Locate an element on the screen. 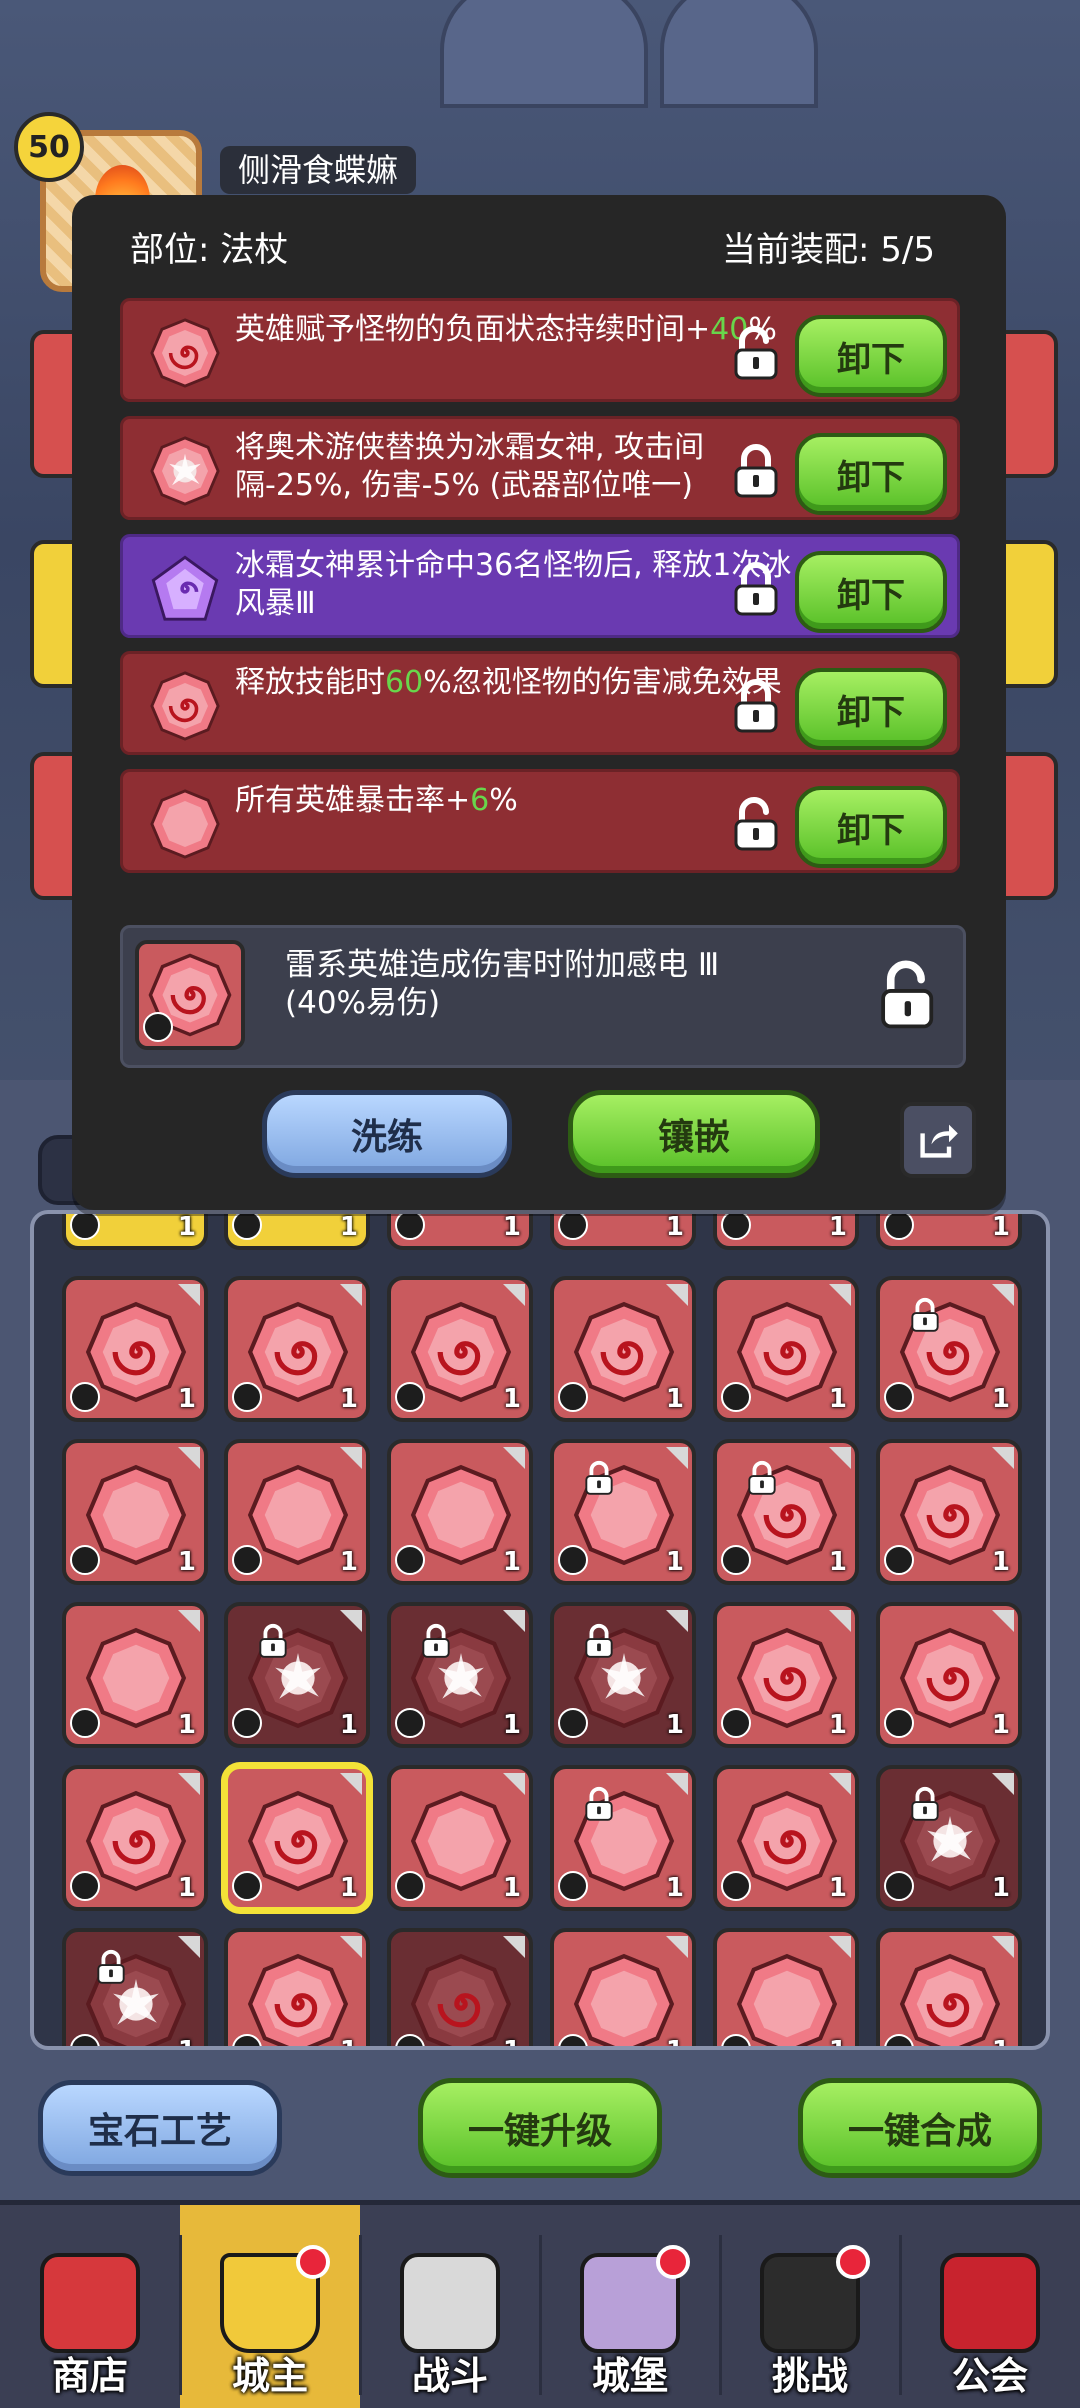 This screenshot has width=1080, height=2408. upgrade-all-button: 一键升级 is located at coordinates (540, 2128).